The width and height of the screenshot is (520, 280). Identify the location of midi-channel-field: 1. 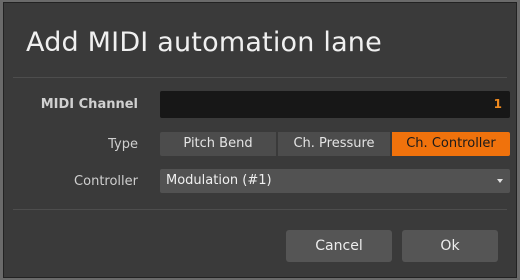
(335, 104).